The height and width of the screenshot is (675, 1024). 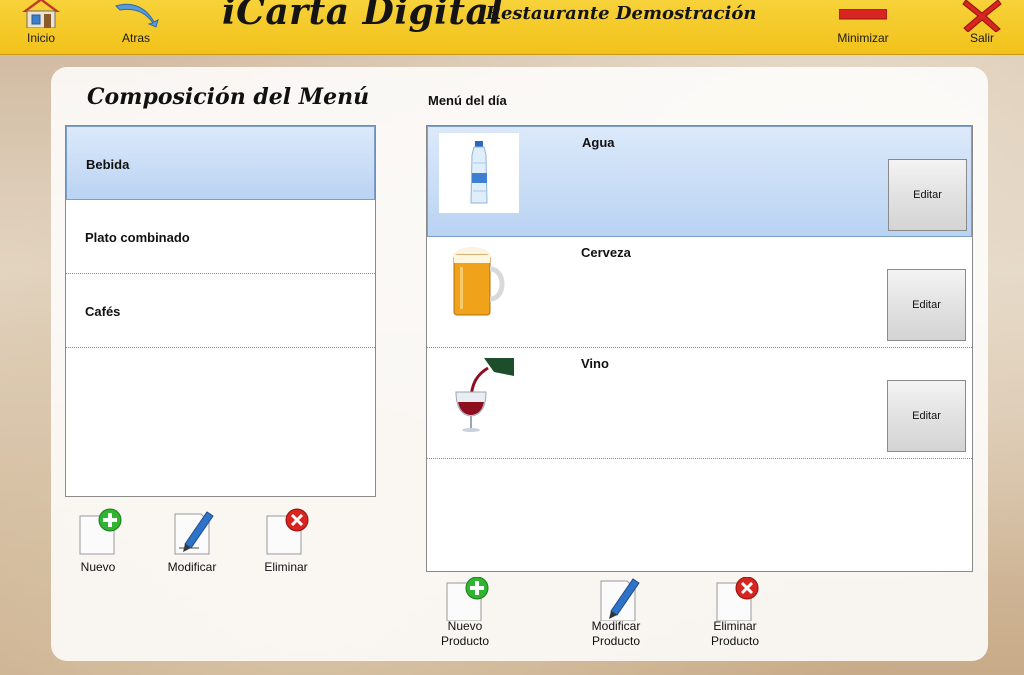 I want to click on back-label: Atras, so click(x=135, y=38).